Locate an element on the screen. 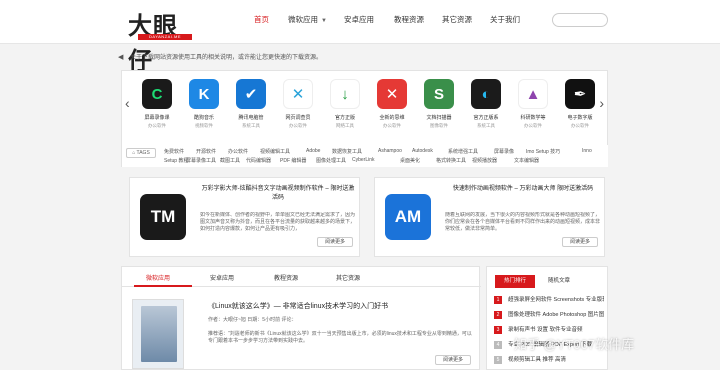  tab-hot-ranking: 热门排行 is located at coordinates (515, 281).